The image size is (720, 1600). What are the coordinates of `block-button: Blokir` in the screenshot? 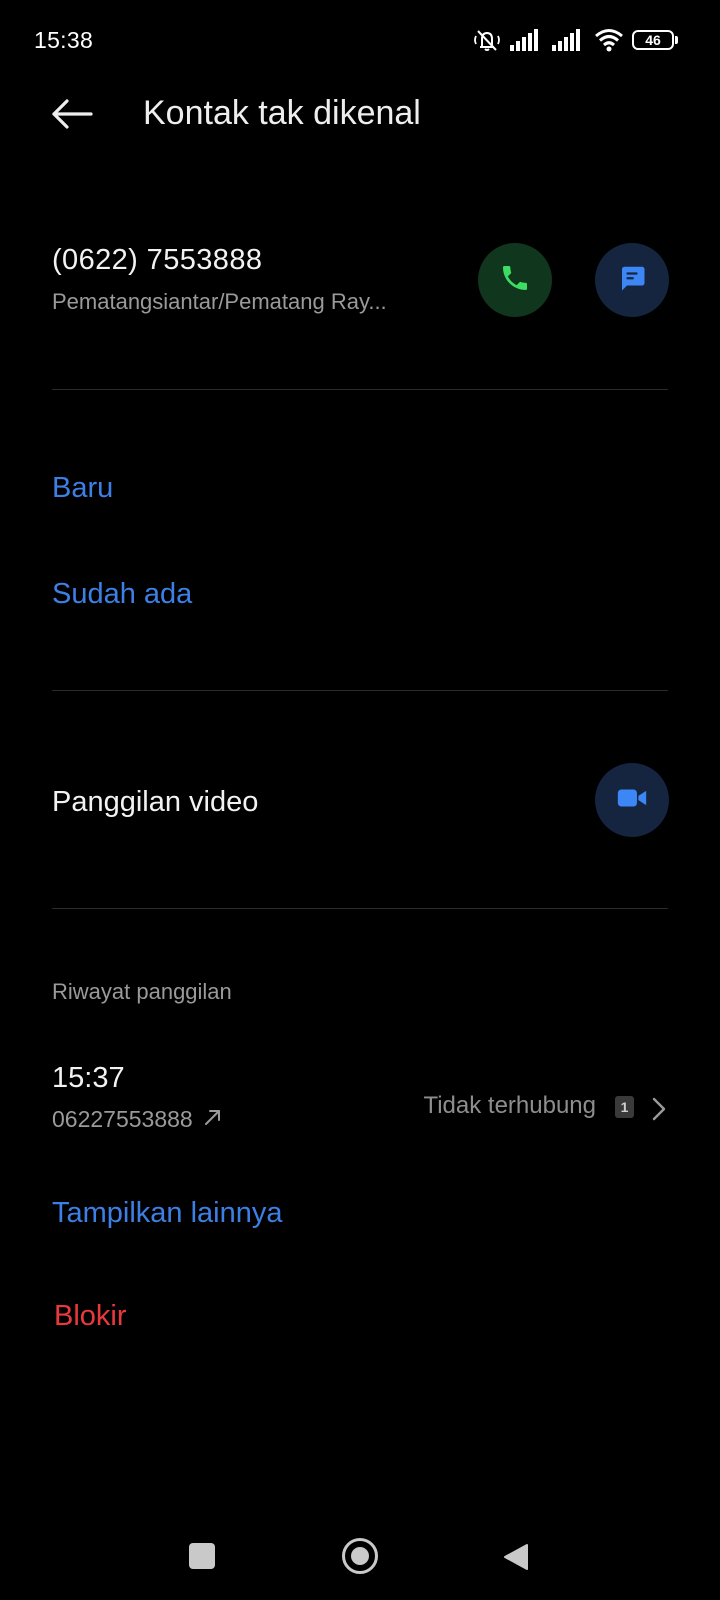 It's located at (90, 1316).